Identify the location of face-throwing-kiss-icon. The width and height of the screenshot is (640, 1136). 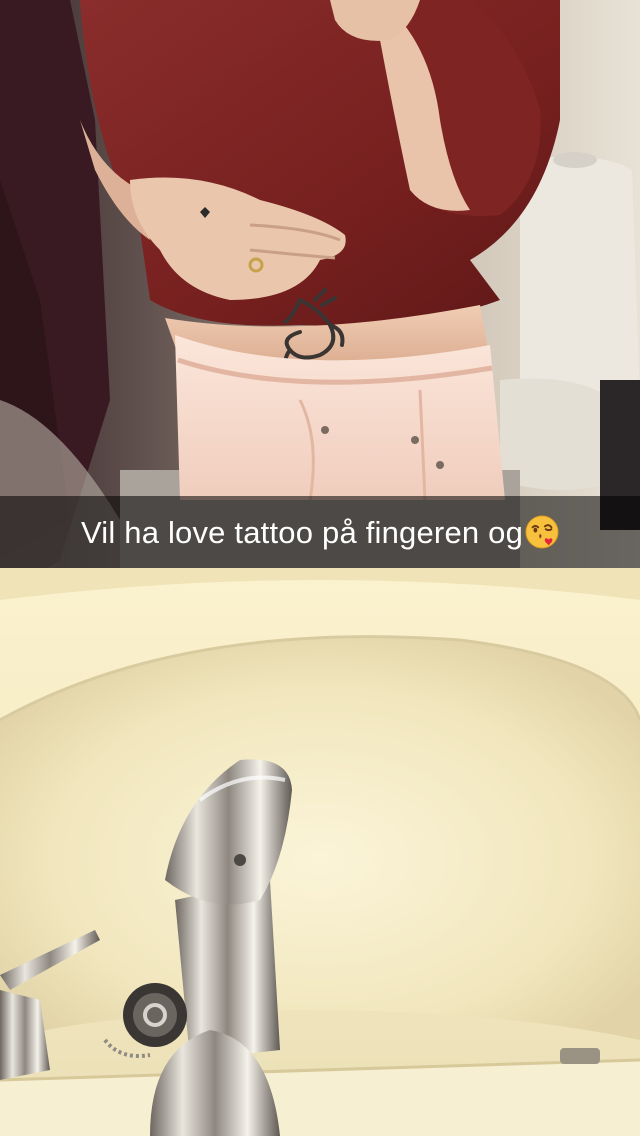
(542, 532).